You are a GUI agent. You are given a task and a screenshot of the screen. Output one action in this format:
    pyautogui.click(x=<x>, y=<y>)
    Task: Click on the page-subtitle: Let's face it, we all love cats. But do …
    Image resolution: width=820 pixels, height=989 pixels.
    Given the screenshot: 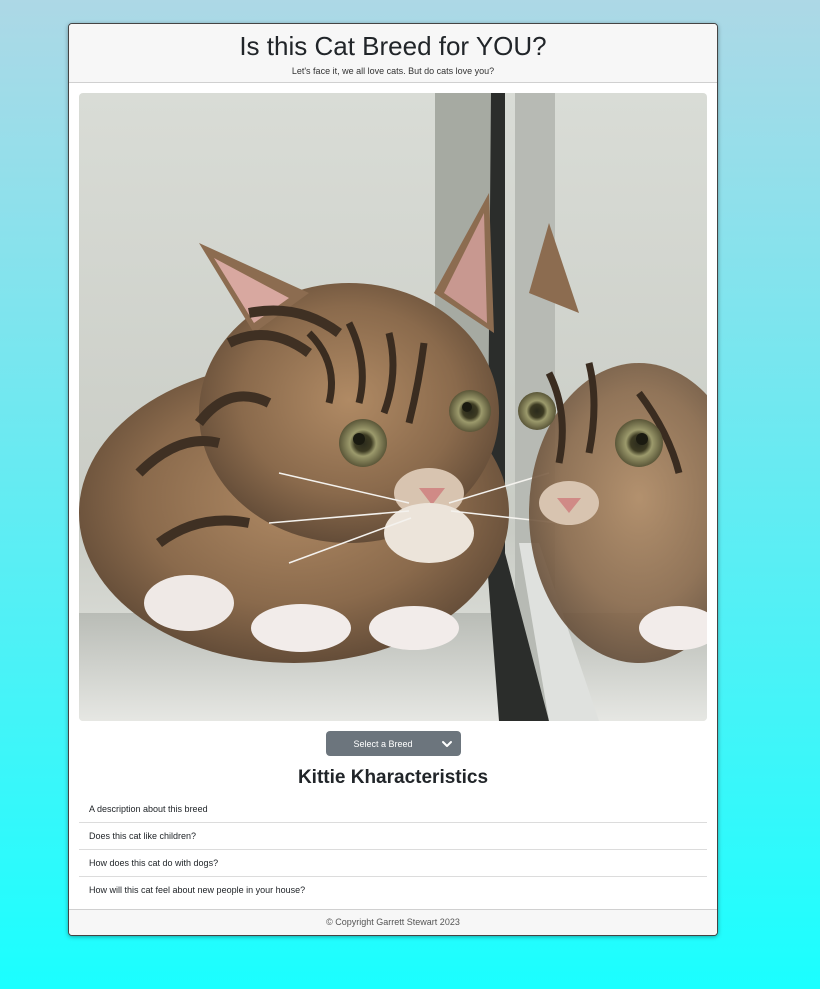 What is the action you would take?
    pyautogui.click(x=393, y=71)
    